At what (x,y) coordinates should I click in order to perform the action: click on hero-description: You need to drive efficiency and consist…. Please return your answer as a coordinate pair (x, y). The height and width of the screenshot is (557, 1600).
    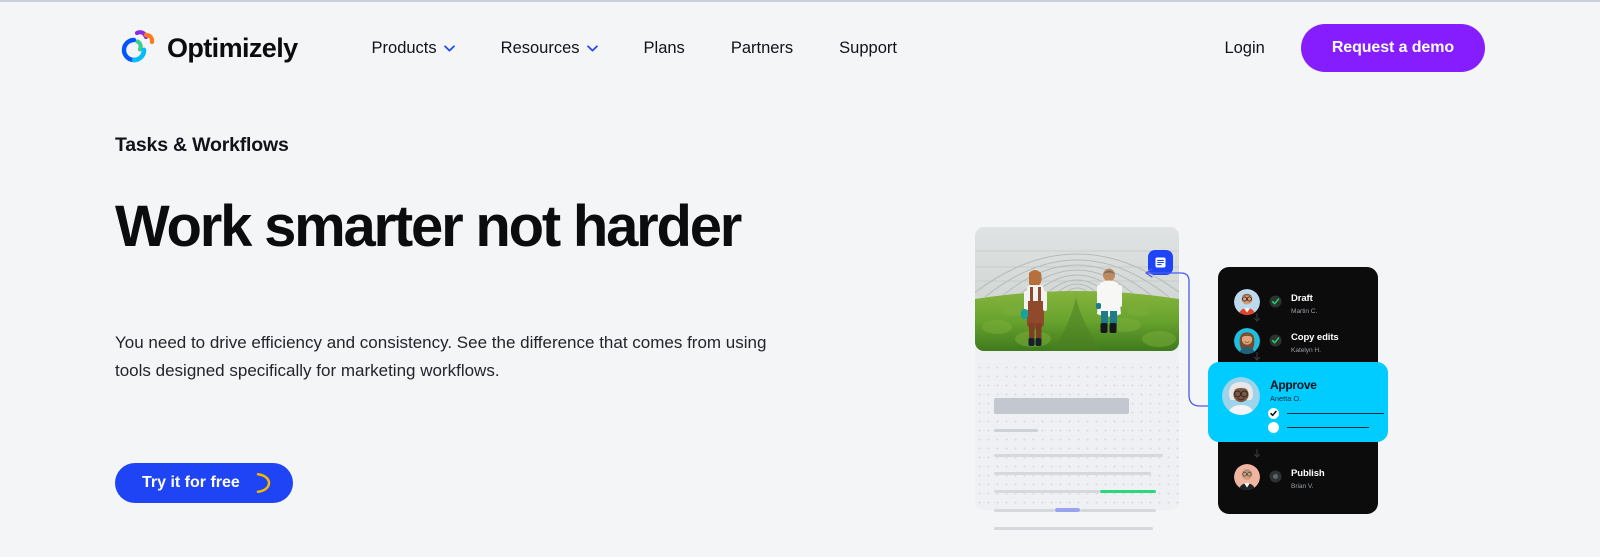
    Looking at the image, I should click on (441, 356).